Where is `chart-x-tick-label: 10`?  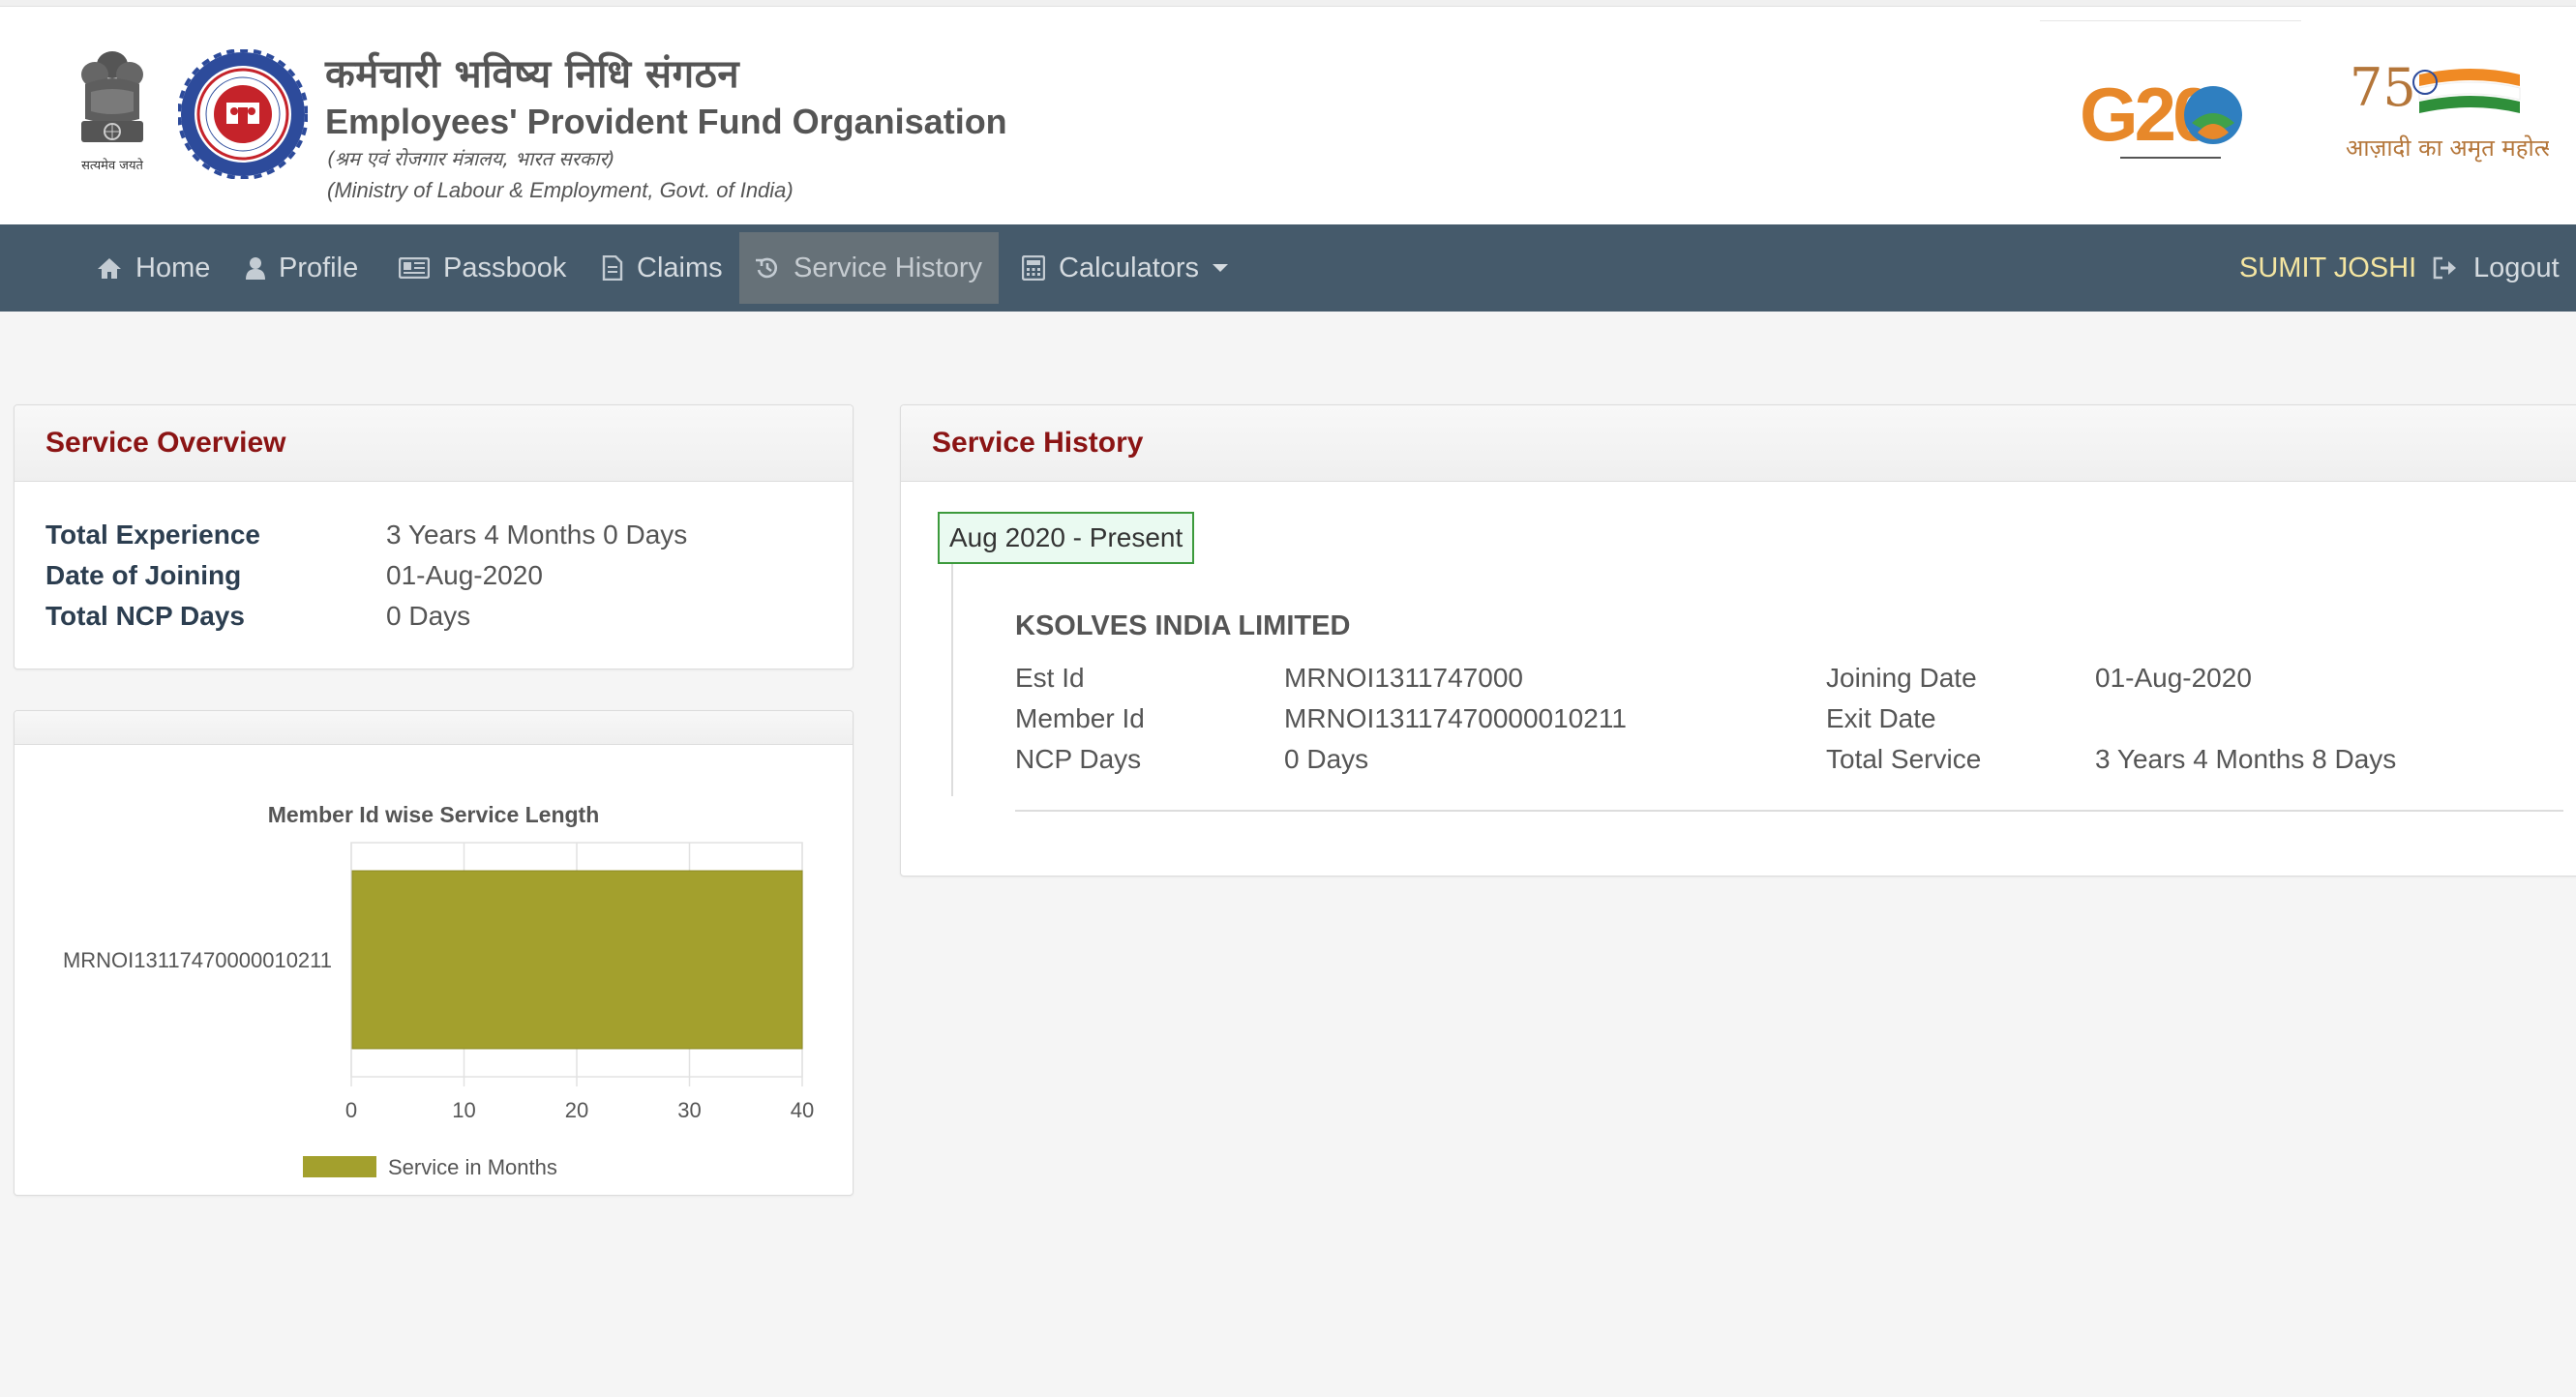
chart-x-tick-label: 10 is located at coordinates (463, 1110).